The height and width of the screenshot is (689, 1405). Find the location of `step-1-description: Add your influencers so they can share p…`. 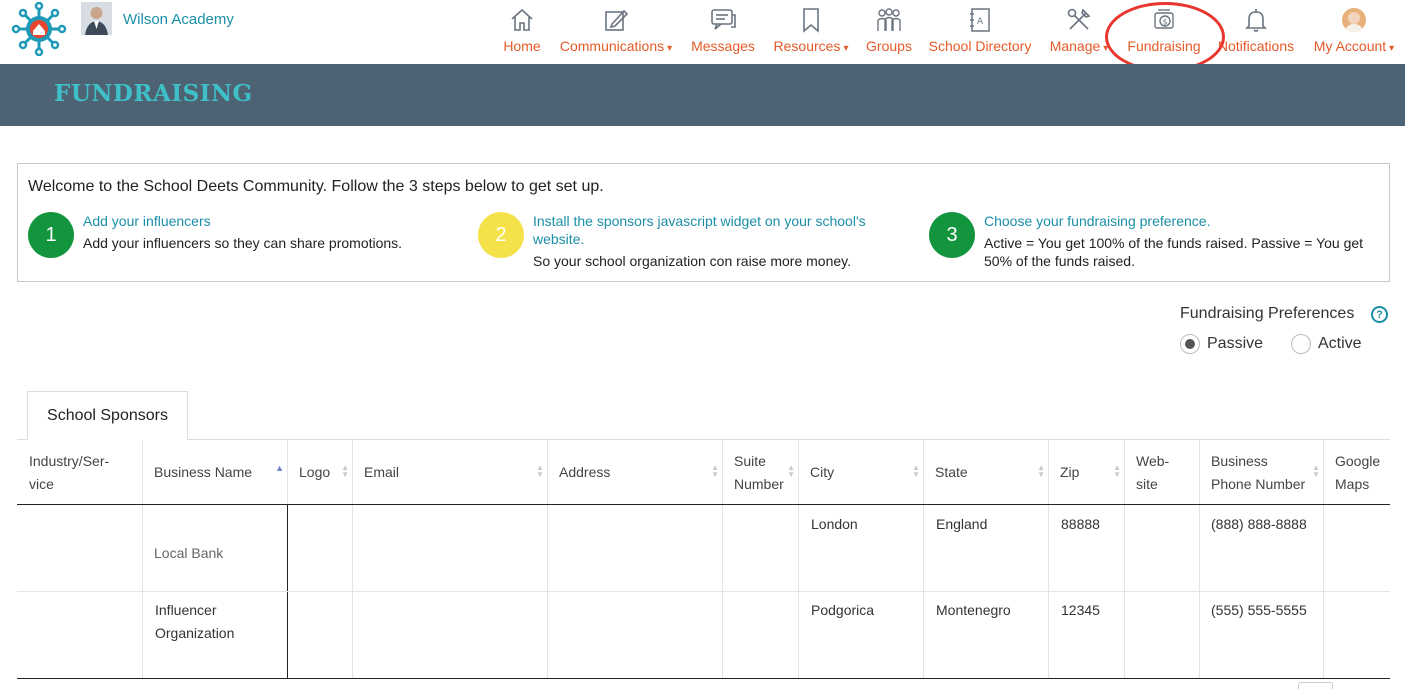

step-1-description: Add your influencers so they can share p… is located at coordinates (243, 243).